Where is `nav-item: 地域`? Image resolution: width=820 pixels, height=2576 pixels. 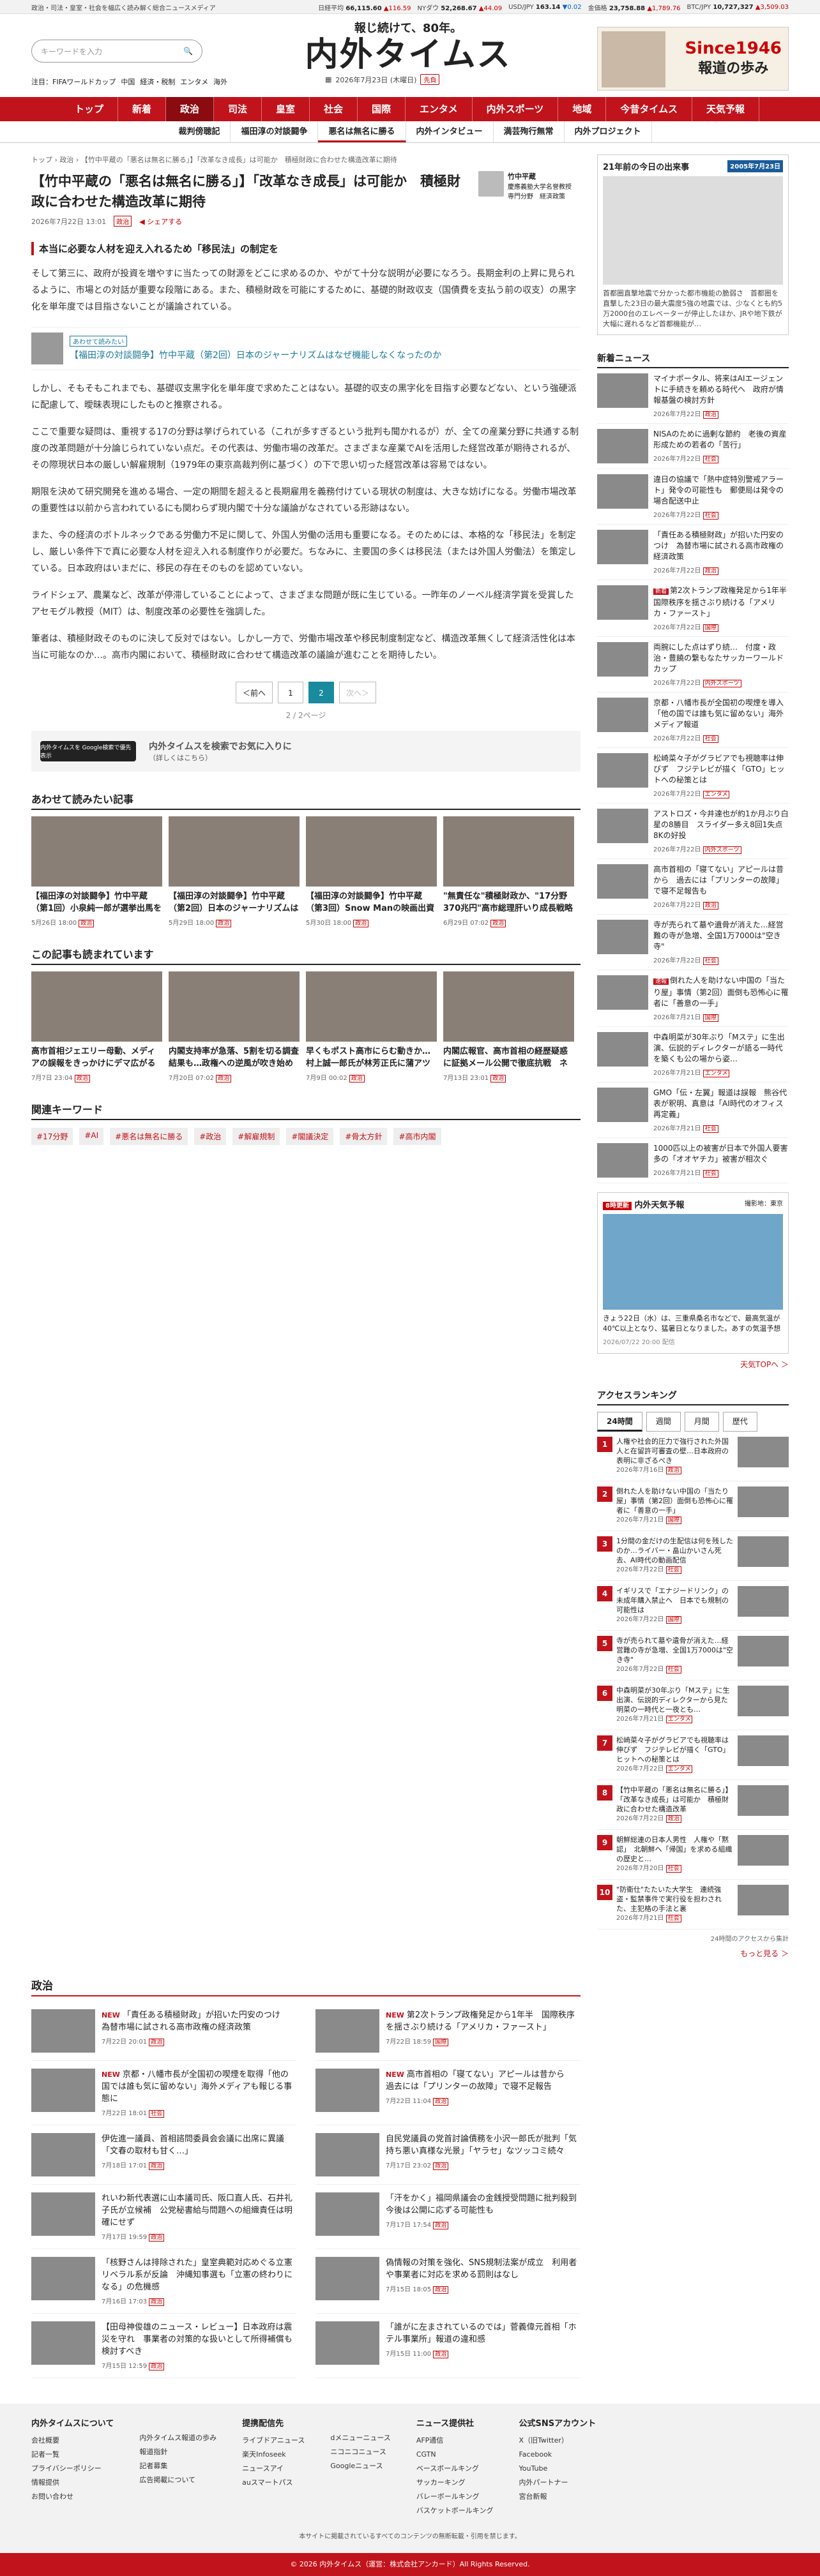 nav-item: 地域 is located at coordinates (582, 109).